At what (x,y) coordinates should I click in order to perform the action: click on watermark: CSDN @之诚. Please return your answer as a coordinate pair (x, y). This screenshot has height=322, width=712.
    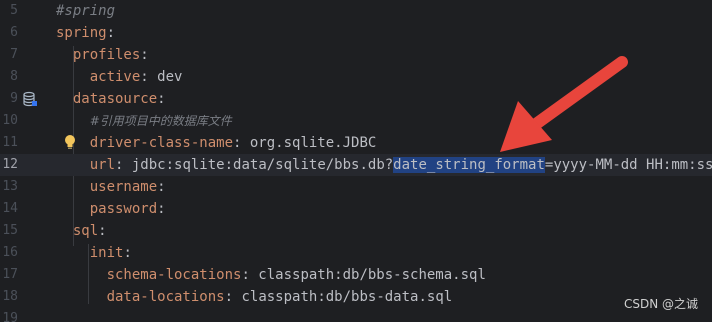
    Looking at the image, I should click on (660, 304).